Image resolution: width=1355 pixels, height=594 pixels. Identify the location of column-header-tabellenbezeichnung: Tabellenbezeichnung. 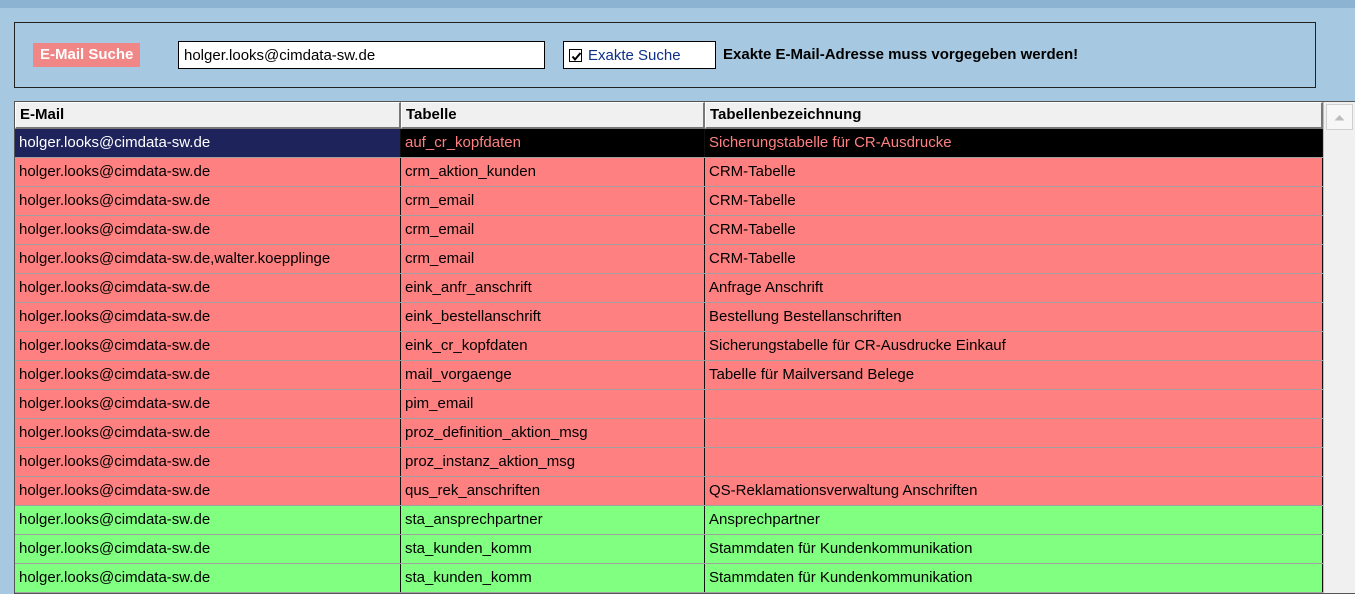
(1014, 115).